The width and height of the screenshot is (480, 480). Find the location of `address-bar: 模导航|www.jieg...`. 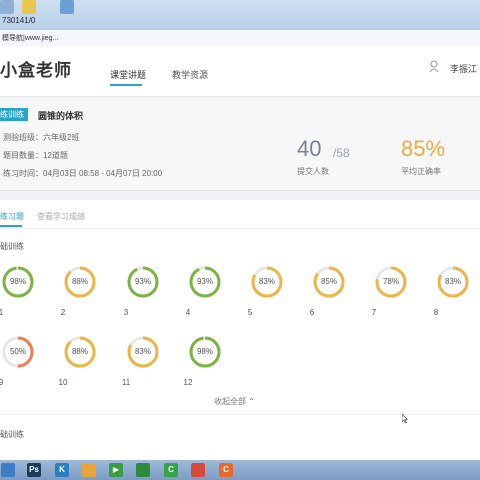

address-bar: 模导航|www.jieg... is located at coordinates (240, 38).